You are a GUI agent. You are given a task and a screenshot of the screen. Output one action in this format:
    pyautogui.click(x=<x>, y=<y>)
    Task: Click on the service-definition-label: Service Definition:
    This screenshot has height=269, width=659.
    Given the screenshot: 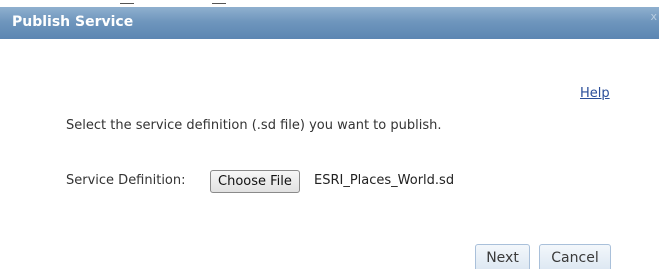 What is the action you would take?
    pyautogui.click(x=126, y=180)
    